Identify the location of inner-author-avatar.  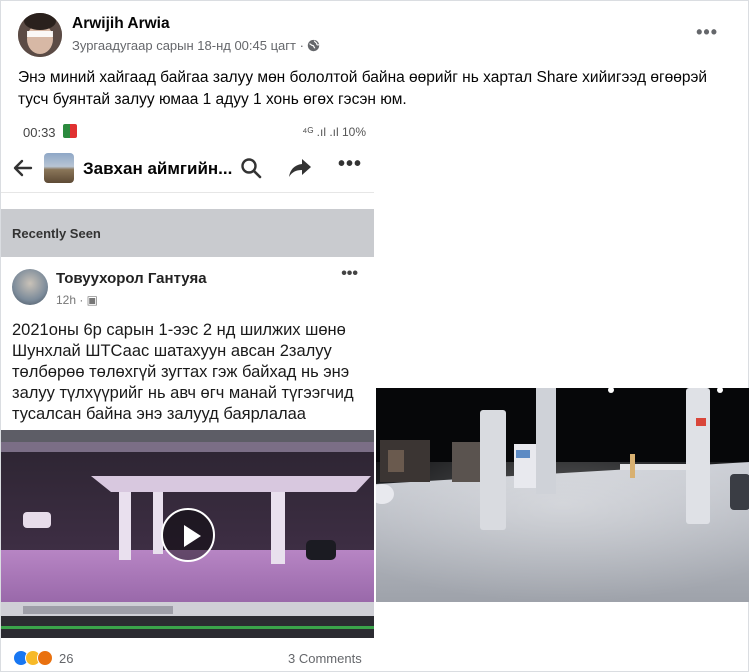
(30, 287).